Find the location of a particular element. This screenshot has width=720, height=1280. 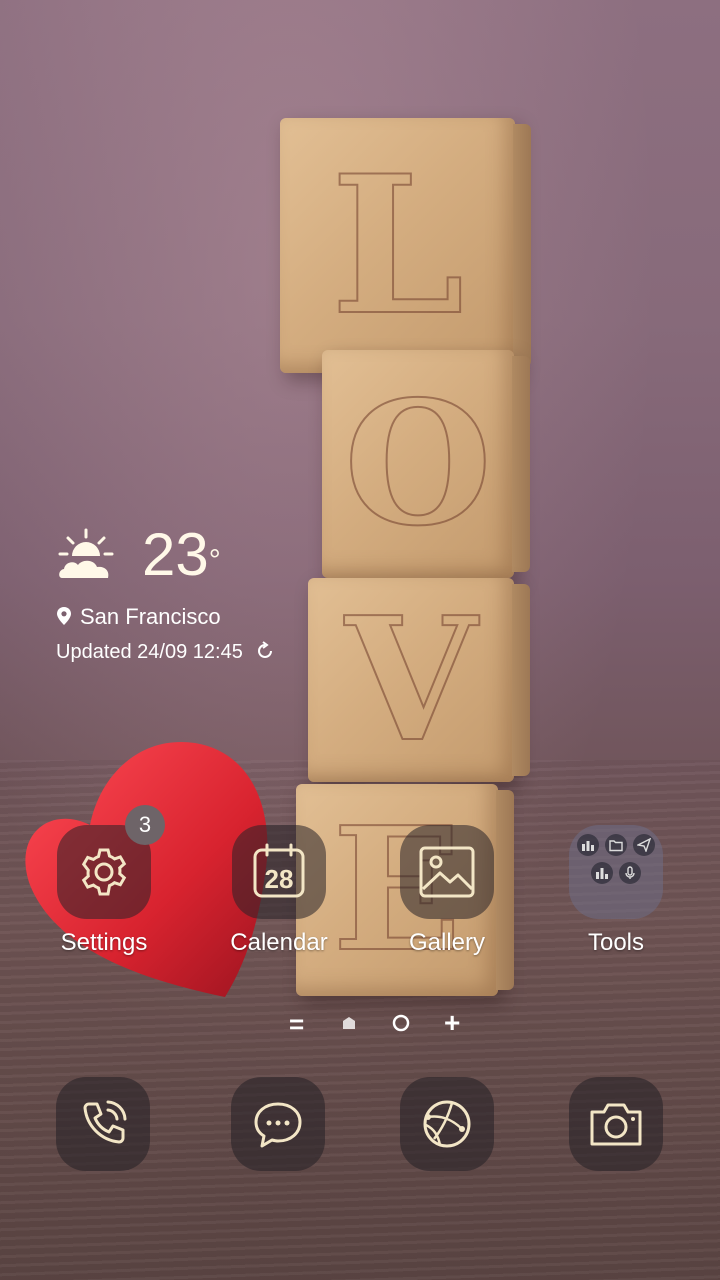

app-label: Tools is located at coordinates (616, 942).